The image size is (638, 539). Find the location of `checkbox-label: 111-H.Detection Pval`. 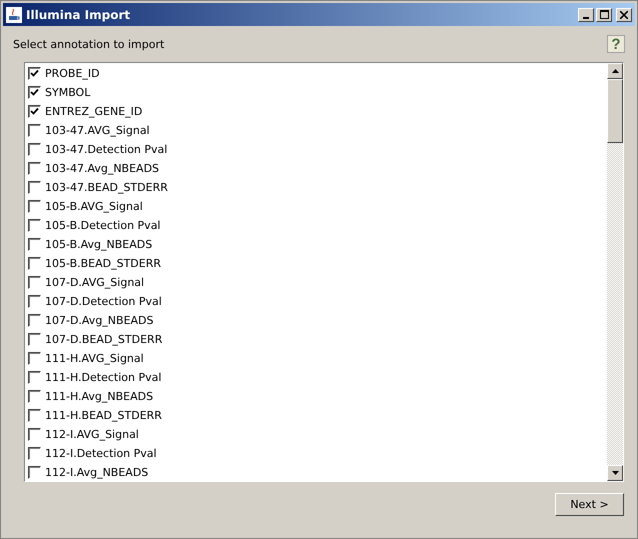

checkbox-label: 111-H.Detection Pval is located at coordinates (103, 377).